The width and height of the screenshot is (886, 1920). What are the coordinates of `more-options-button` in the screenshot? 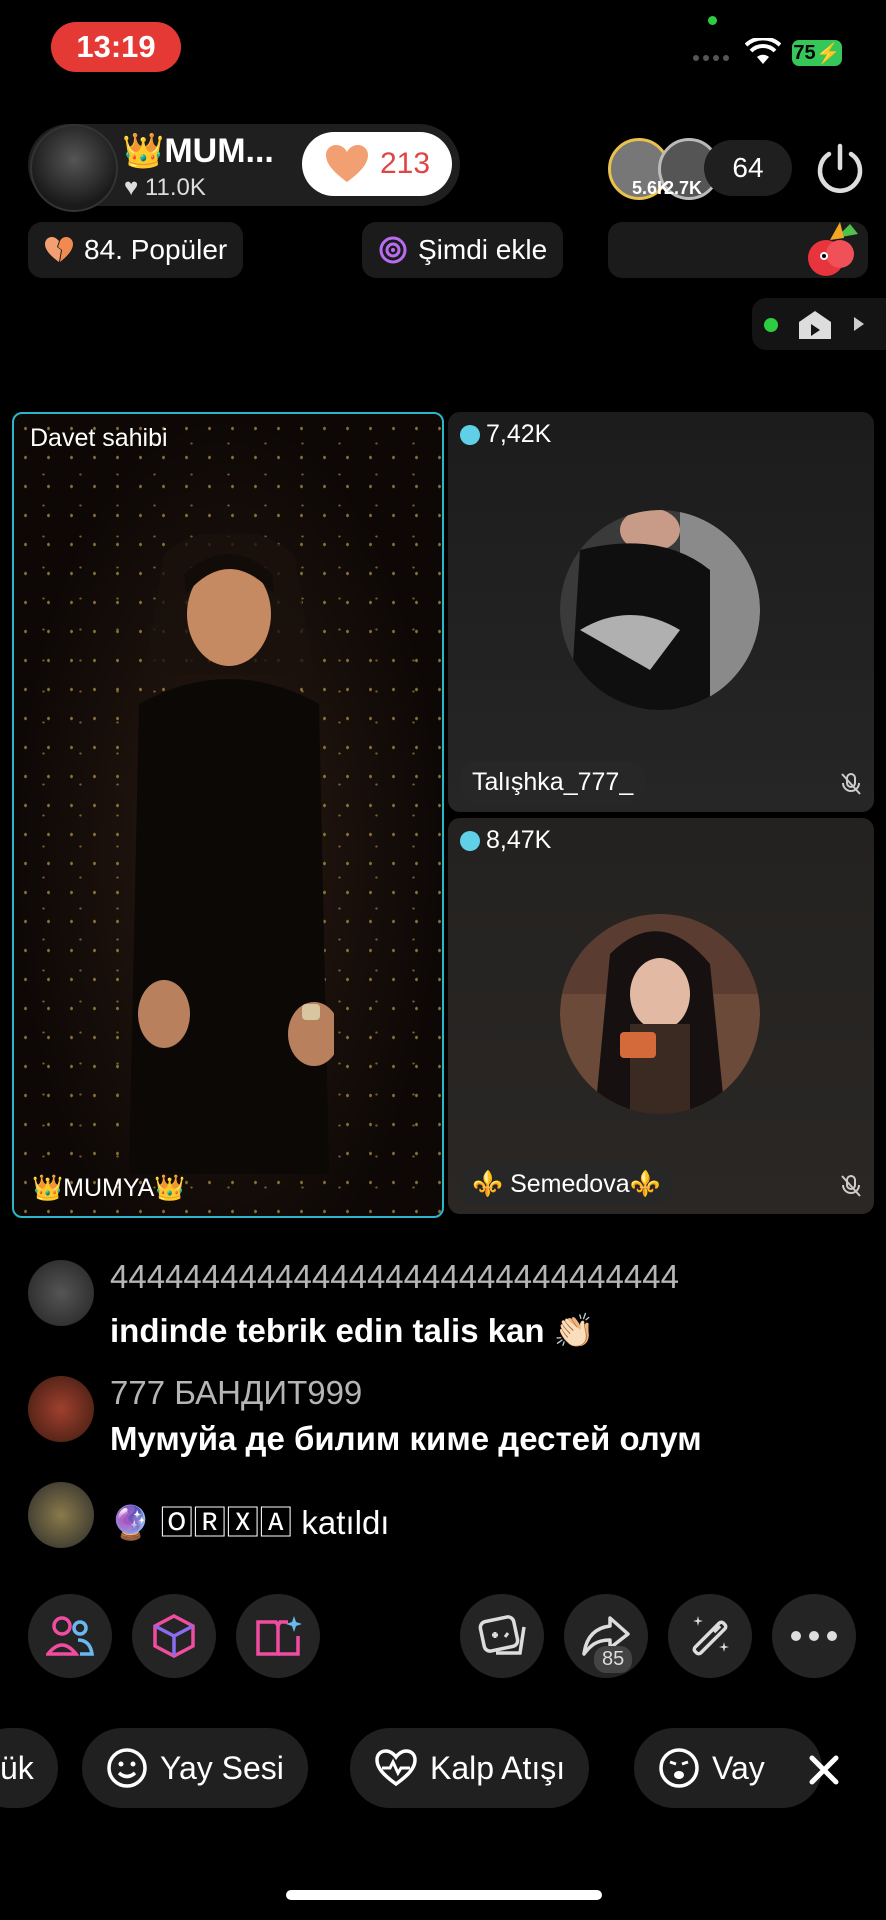 It's located at (814, 1636).